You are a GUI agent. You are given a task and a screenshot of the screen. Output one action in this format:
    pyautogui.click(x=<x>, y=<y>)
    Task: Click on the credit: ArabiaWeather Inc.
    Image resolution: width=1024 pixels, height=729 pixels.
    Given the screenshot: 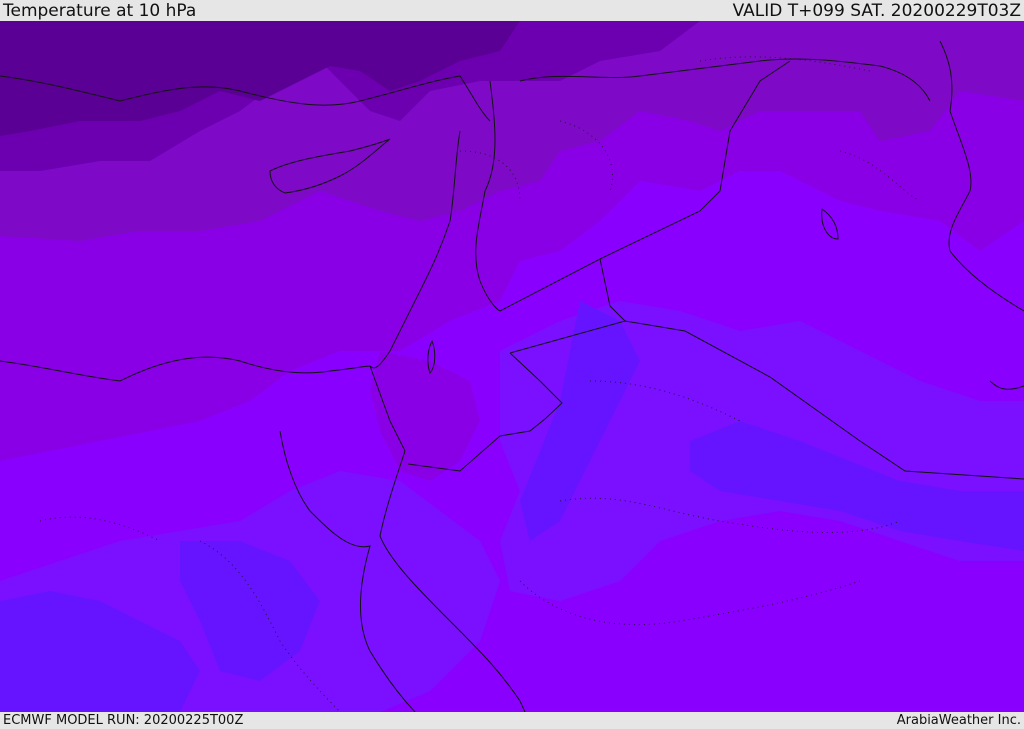 What is the action you would take?
    pyautogui.click(x=958, y=720)
    